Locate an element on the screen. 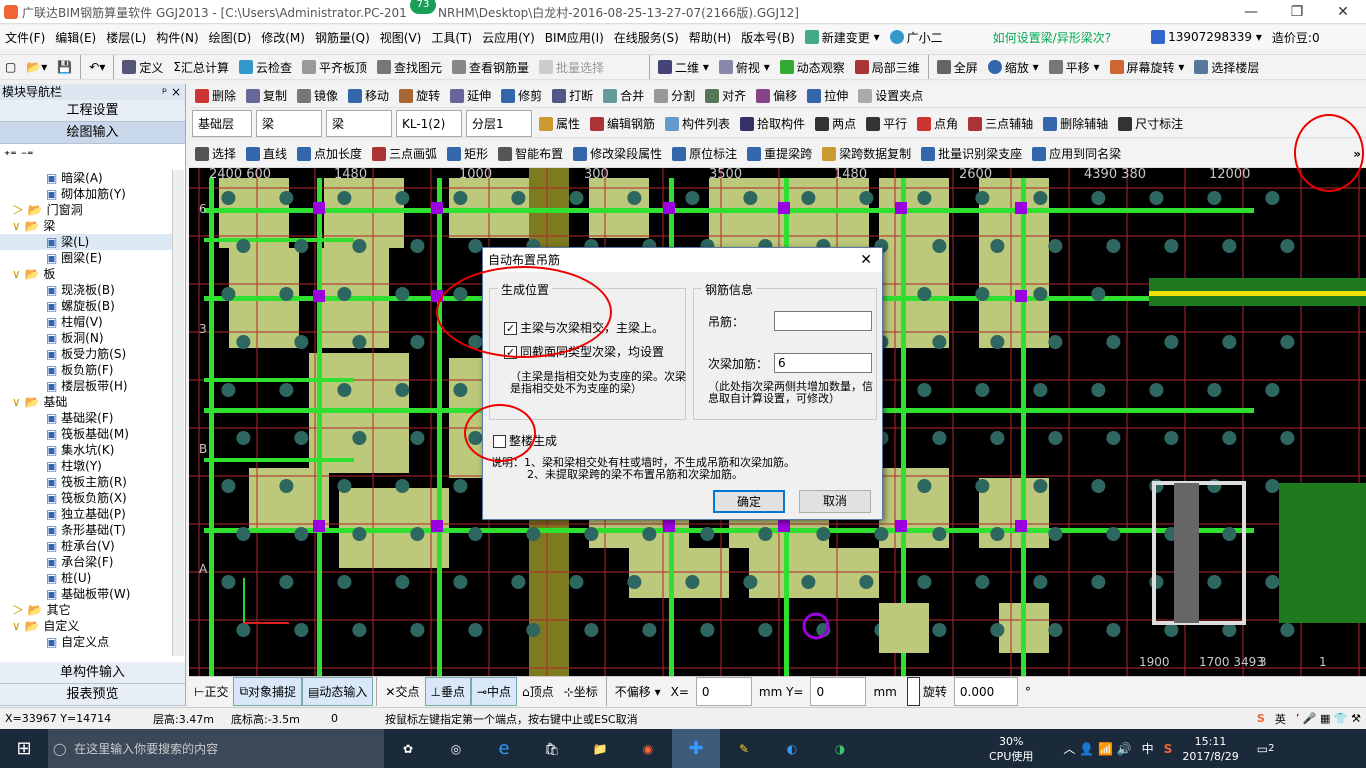 The image size is (1366, 768). tree-item: ▣ 自定义点 is located at coordinates (86, 642).